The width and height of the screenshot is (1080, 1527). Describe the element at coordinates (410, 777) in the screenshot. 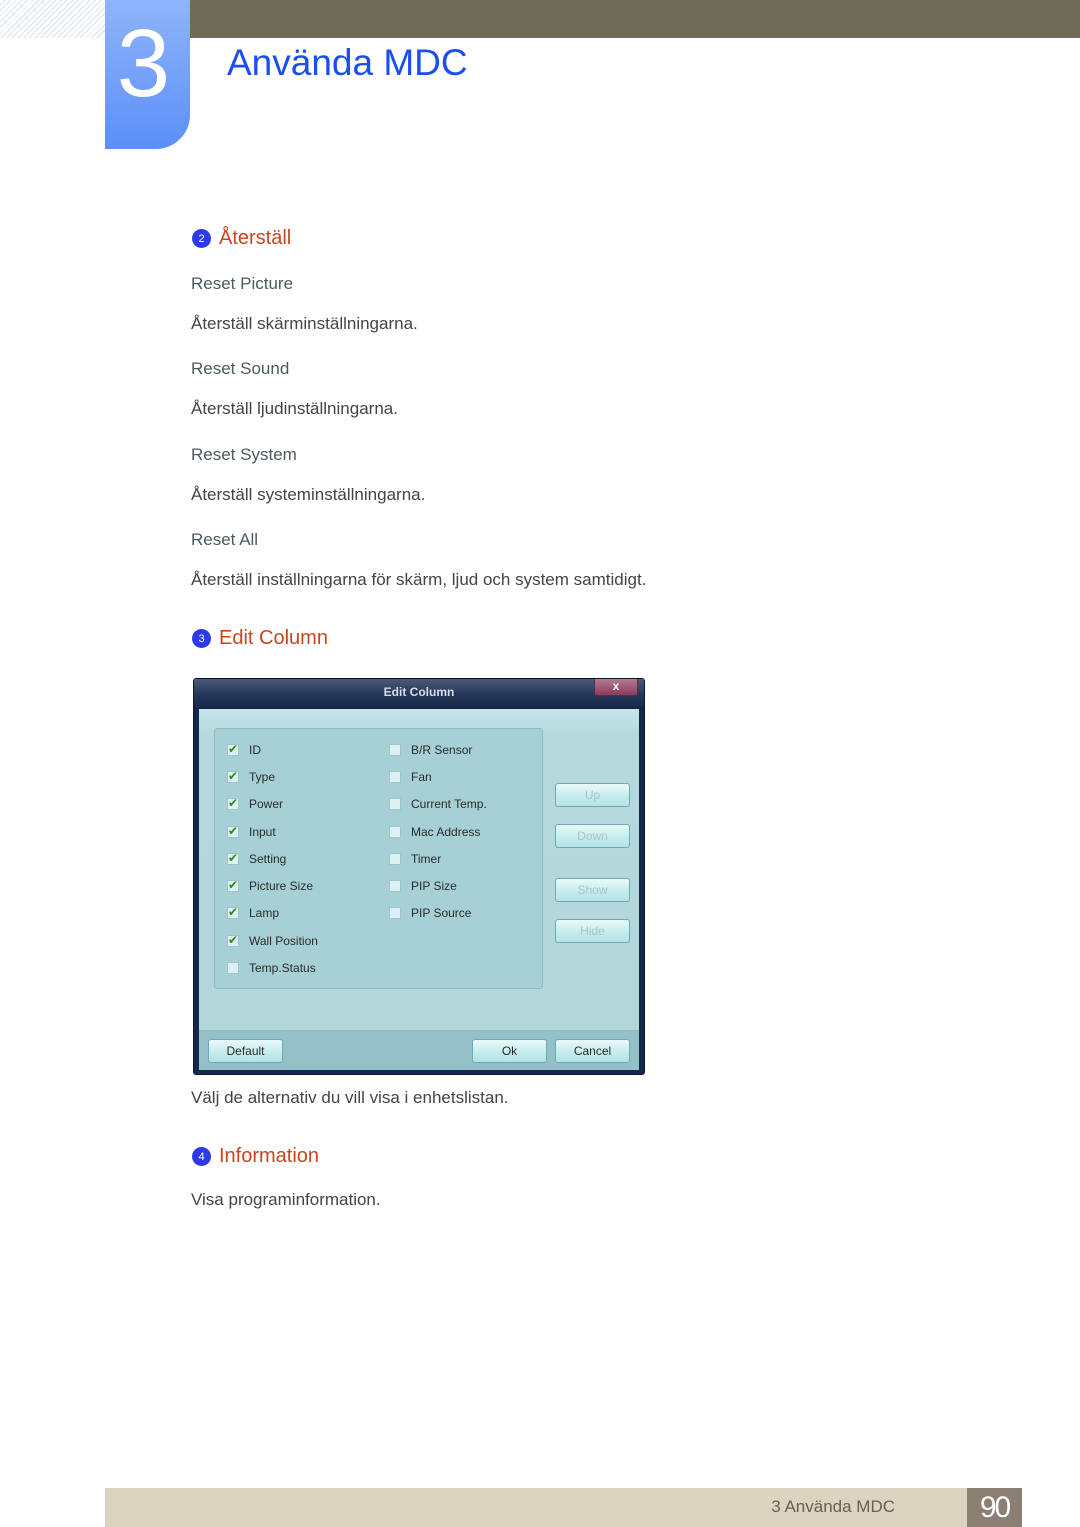

I see `checkbox-fan: Fan` at that location.